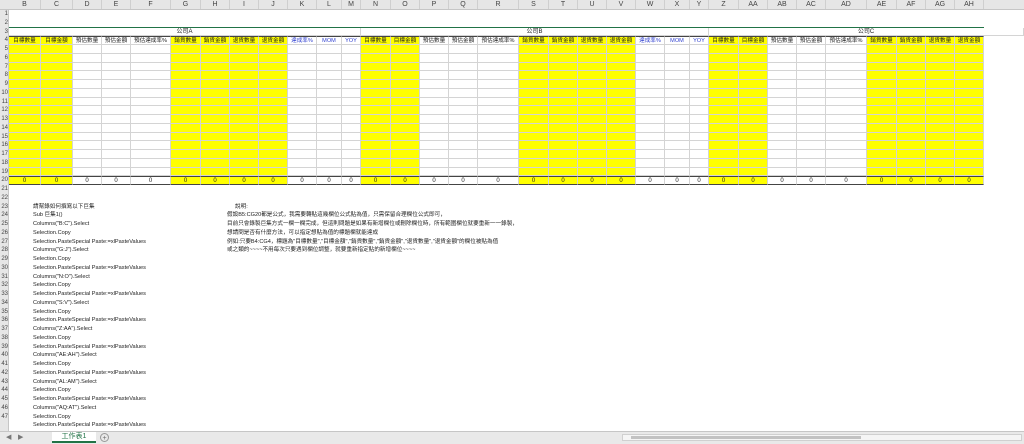  Describe the element at coordinates (434, 40) in the screenshot. I see `column-title-cell: 預估數量` at that location.